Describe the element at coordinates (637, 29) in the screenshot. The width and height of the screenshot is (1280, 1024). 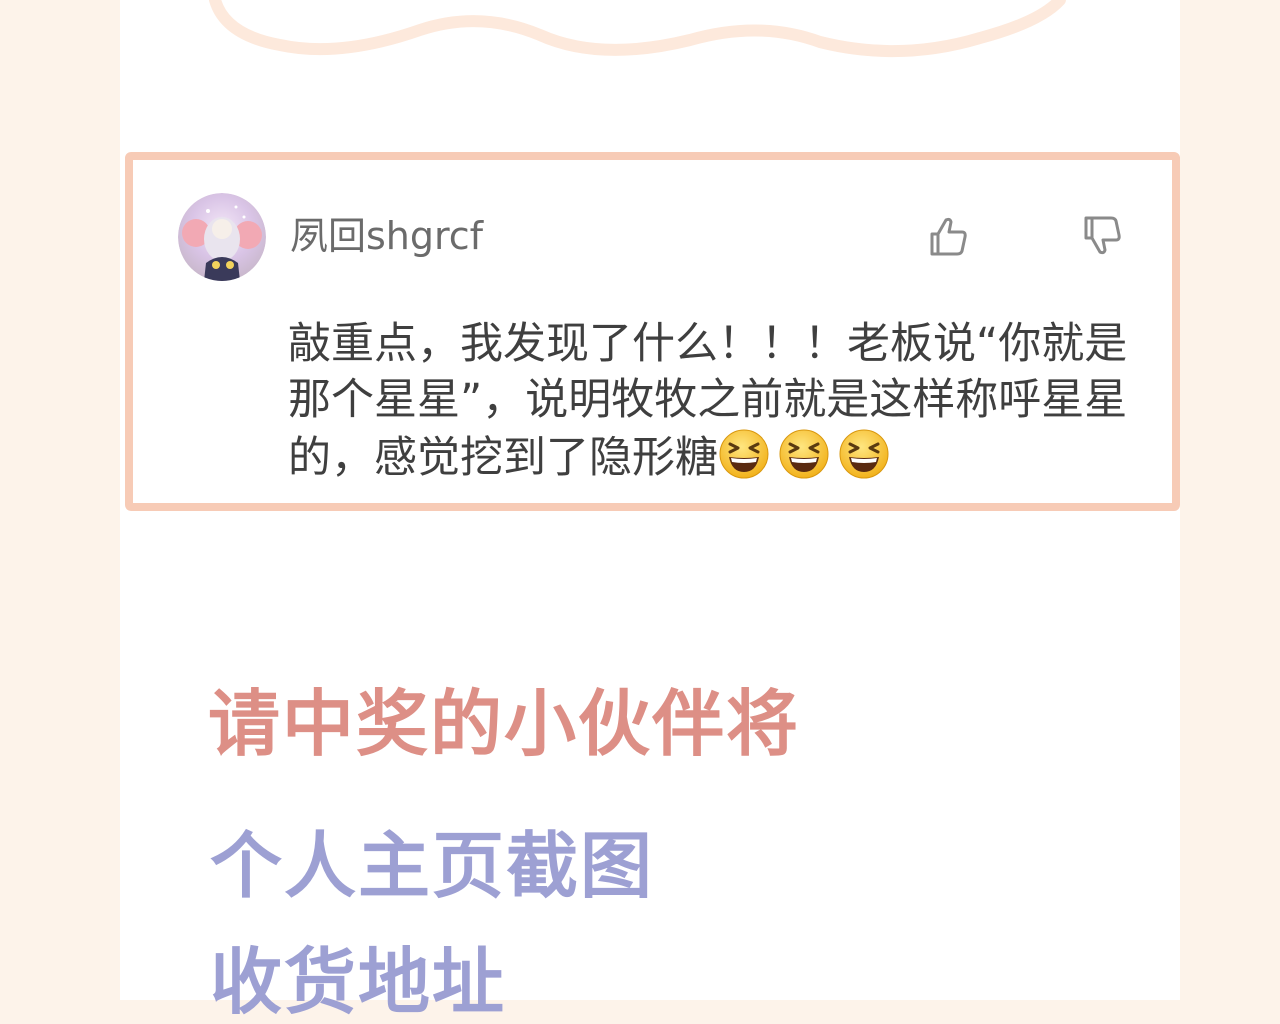
I see `cloud-decoration` at that location.